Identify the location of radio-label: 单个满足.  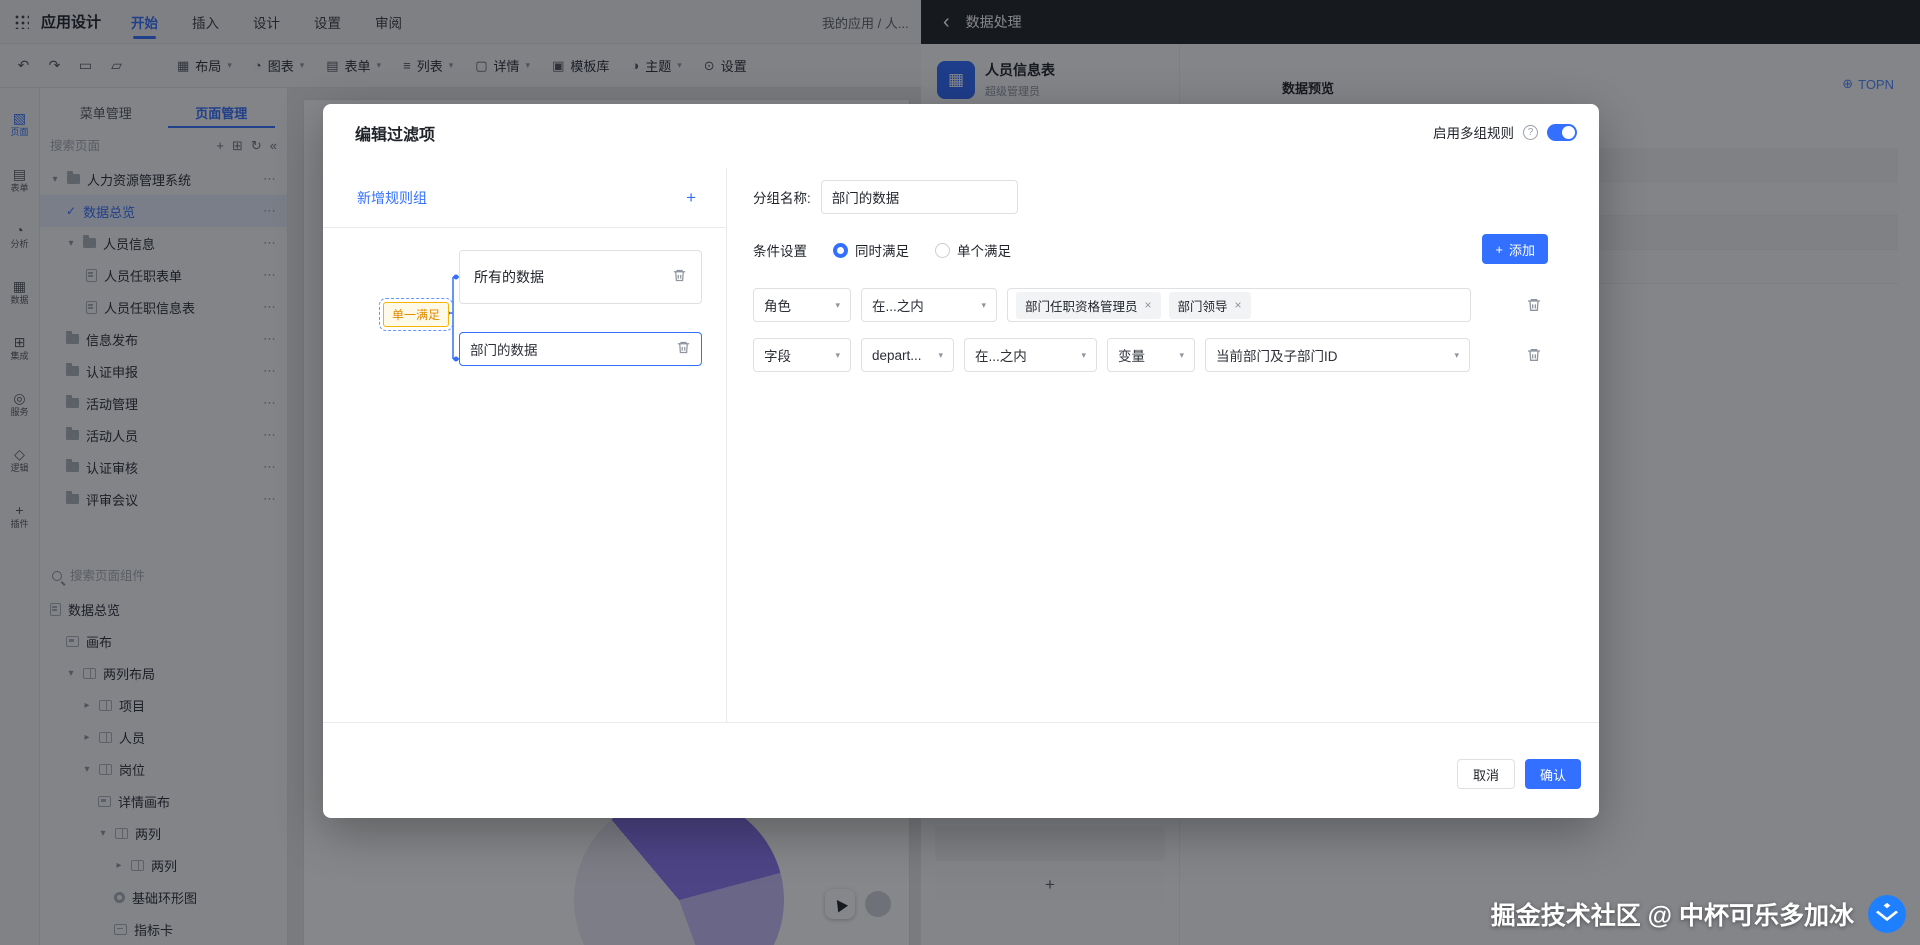
(984, 251).